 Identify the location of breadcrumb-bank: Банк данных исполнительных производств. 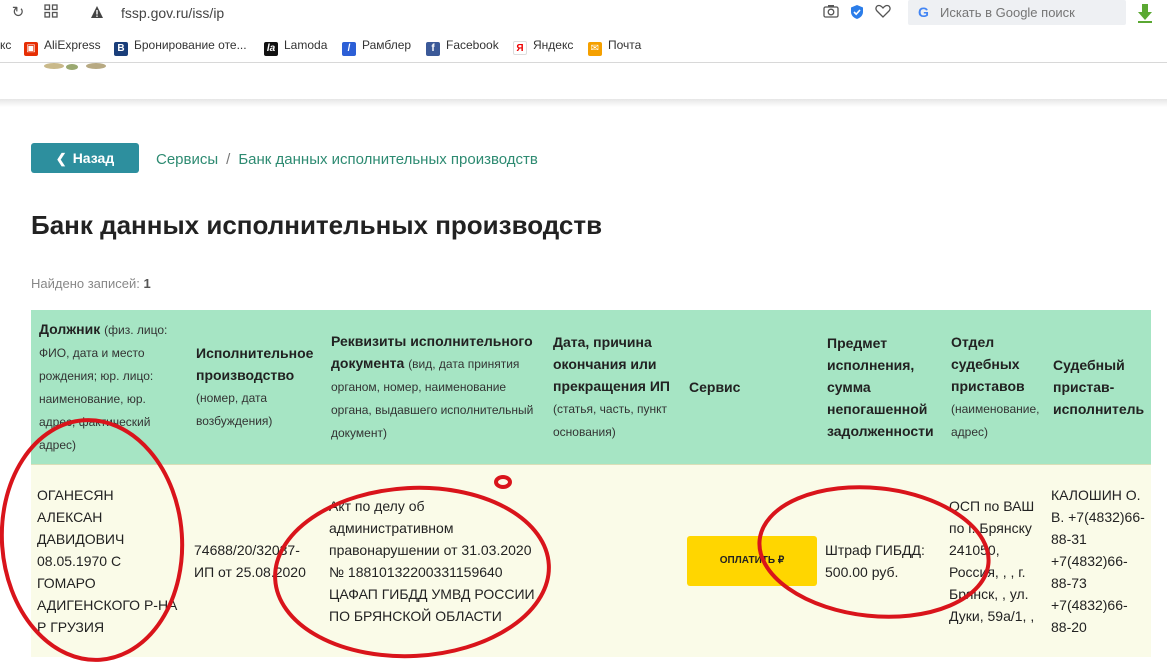
(388, 159).